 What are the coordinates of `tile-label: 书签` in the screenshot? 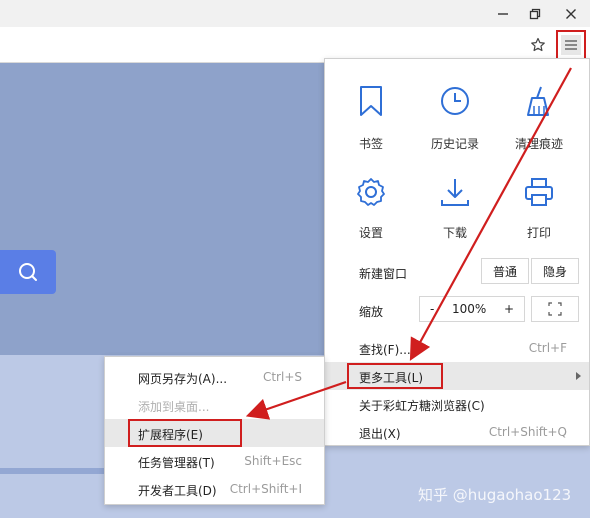 It's located at (370, 144).